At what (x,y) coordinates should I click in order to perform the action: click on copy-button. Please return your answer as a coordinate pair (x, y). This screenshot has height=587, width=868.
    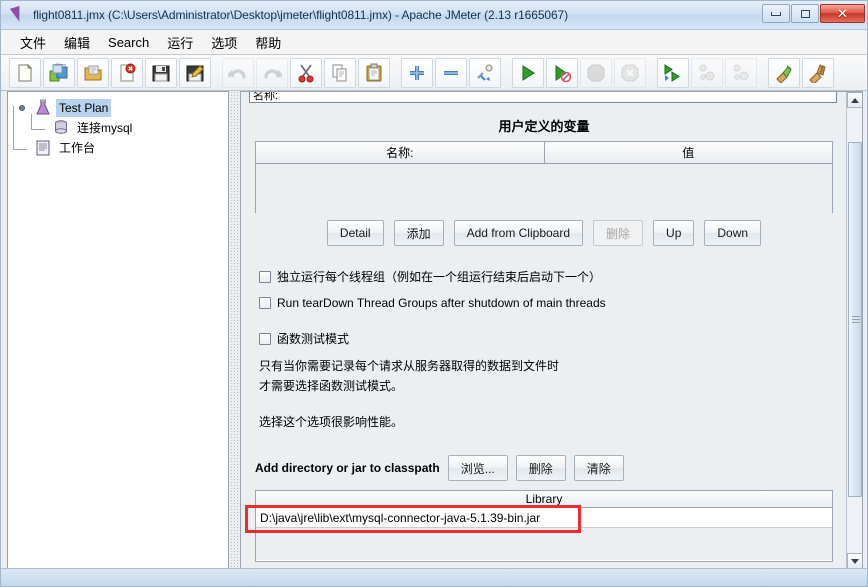
    Looking at the image, I should click on (340, 72).